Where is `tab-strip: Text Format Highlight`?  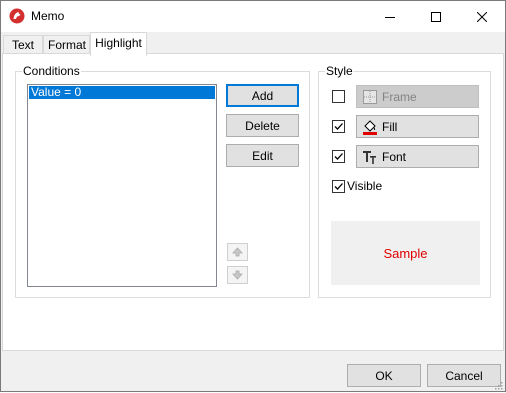
tab-strip: Text Format Highlight is located at coordinates (253, 44).